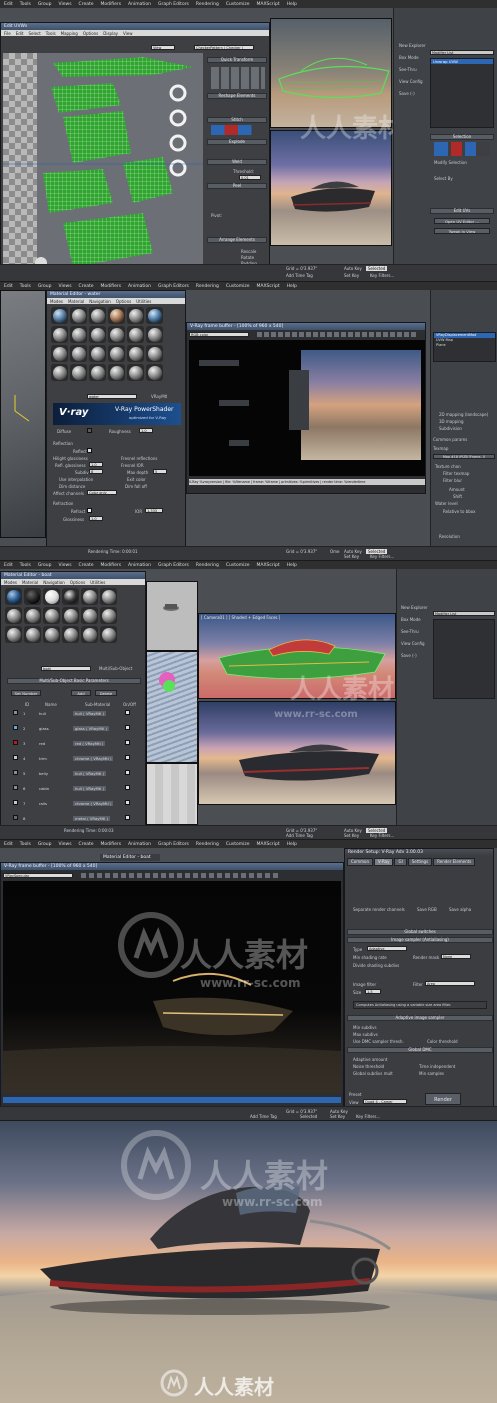 Image resolution: width=497 pixels, height=1403 pixels. I want to click on slot-water, so click(59, 315).